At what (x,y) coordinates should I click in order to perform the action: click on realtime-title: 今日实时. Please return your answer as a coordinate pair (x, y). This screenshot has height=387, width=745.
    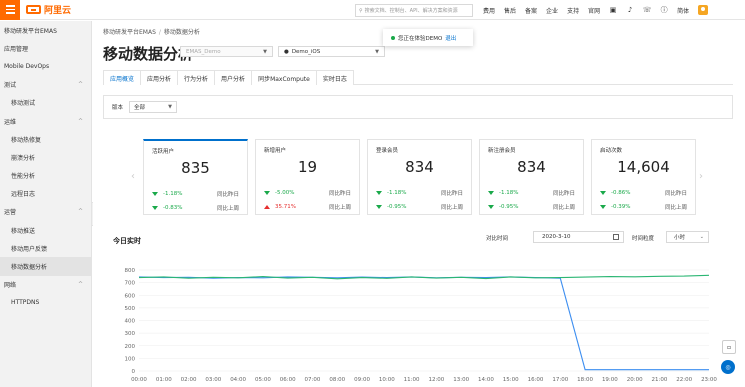
    Looking at the image, I should click on (127, 241).